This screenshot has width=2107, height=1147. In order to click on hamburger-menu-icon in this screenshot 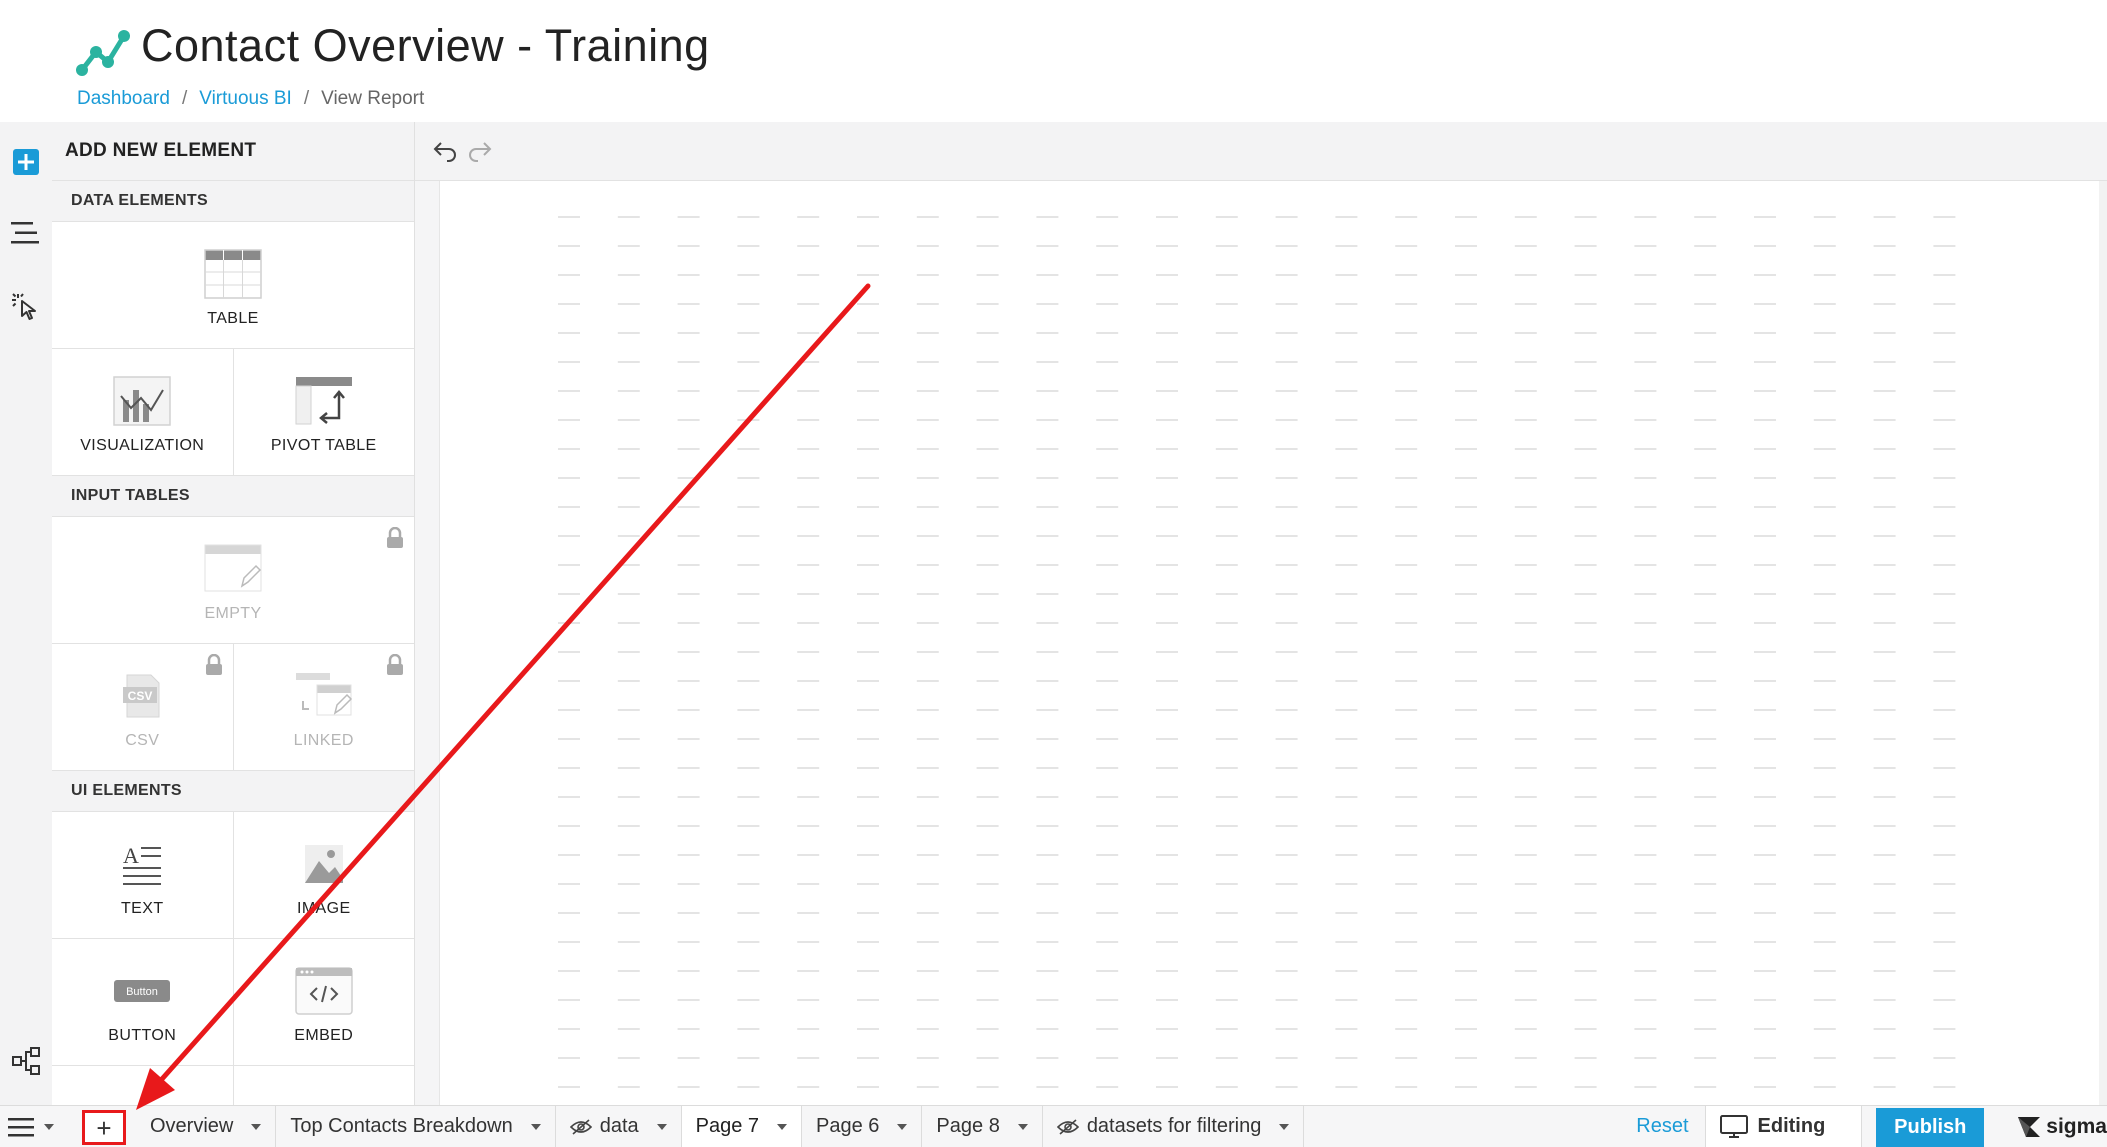, I will do `click(21, 1126)`.